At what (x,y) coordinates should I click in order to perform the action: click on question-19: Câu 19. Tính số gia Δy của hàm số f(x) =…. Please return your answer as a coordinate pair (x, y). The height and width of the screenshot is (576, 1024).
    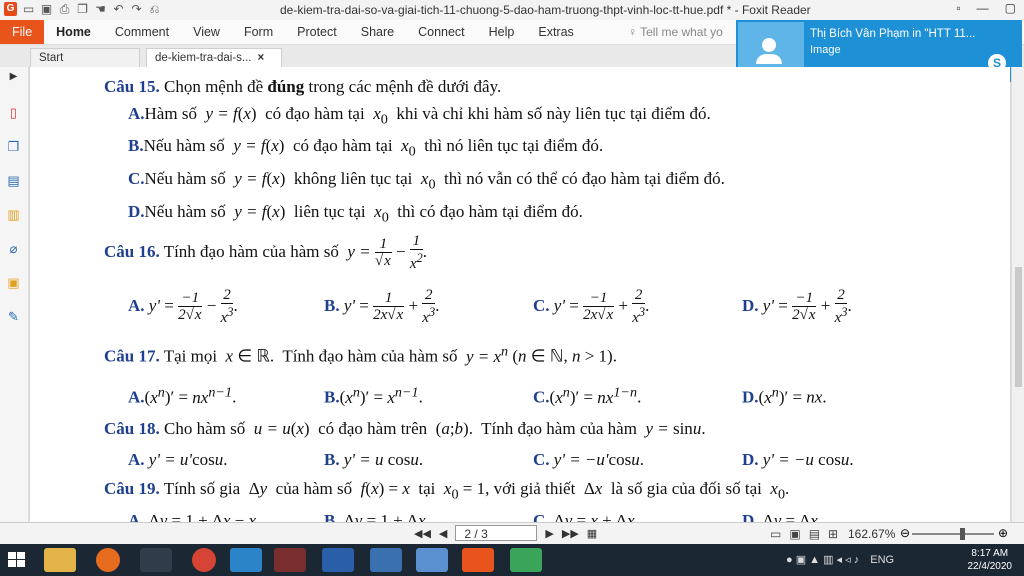
    Looking at the image, I should click on (447, 491).